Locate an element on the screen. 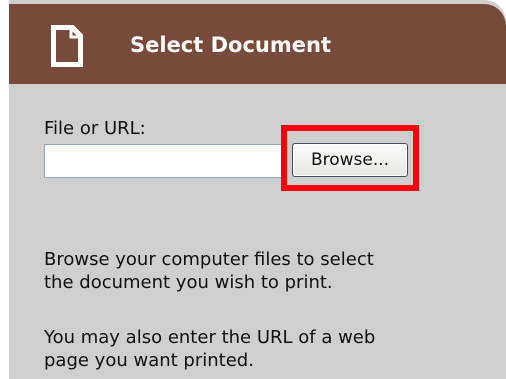  help-text-line: the document you wish to print. is located at coordinates (188, 282).